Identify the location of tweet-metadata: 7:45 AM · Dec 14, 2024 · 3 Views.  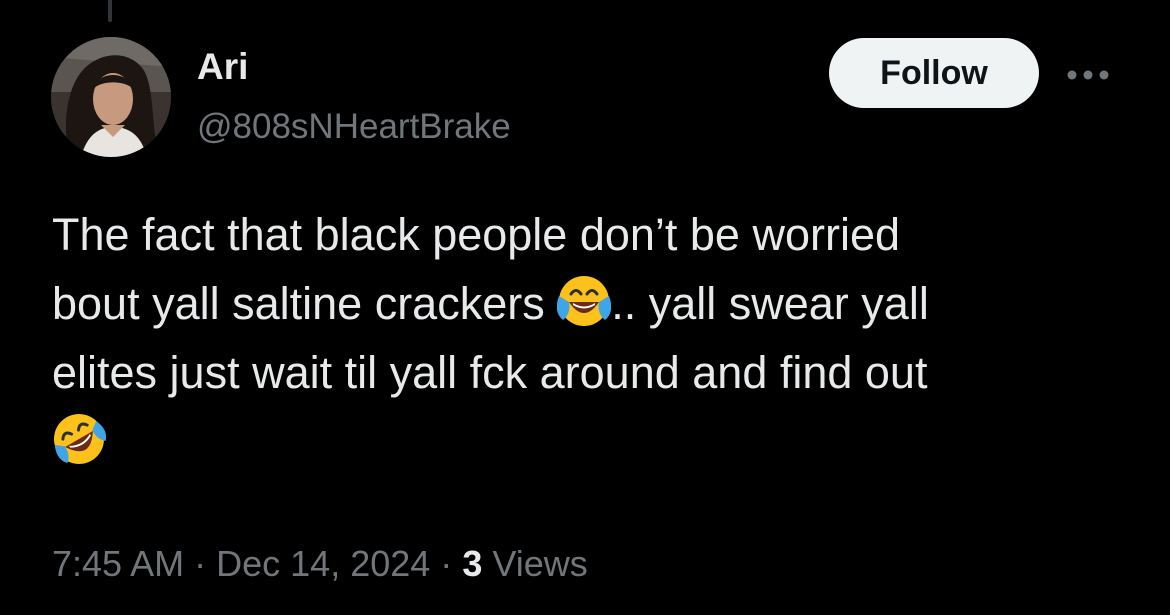
(320, 564).